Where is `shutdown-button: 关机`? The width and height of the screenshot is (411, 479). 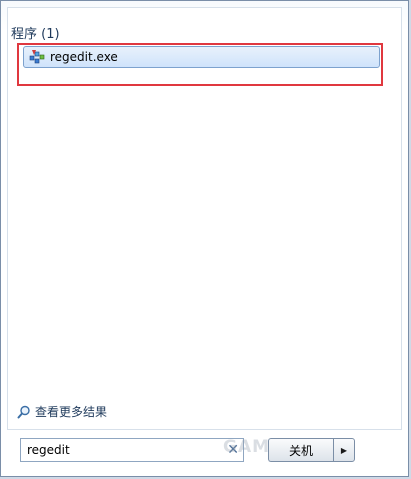 shutdown-button: 关机 is located at coordinates (300, 450).